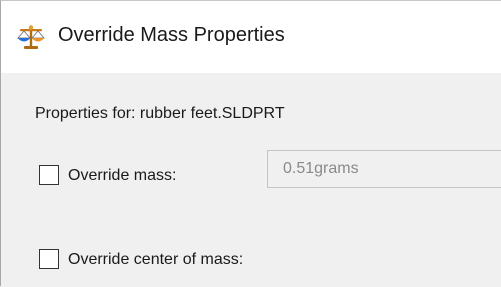  I want to click on override-center-of-mass-checkbox, so click(49, 259).